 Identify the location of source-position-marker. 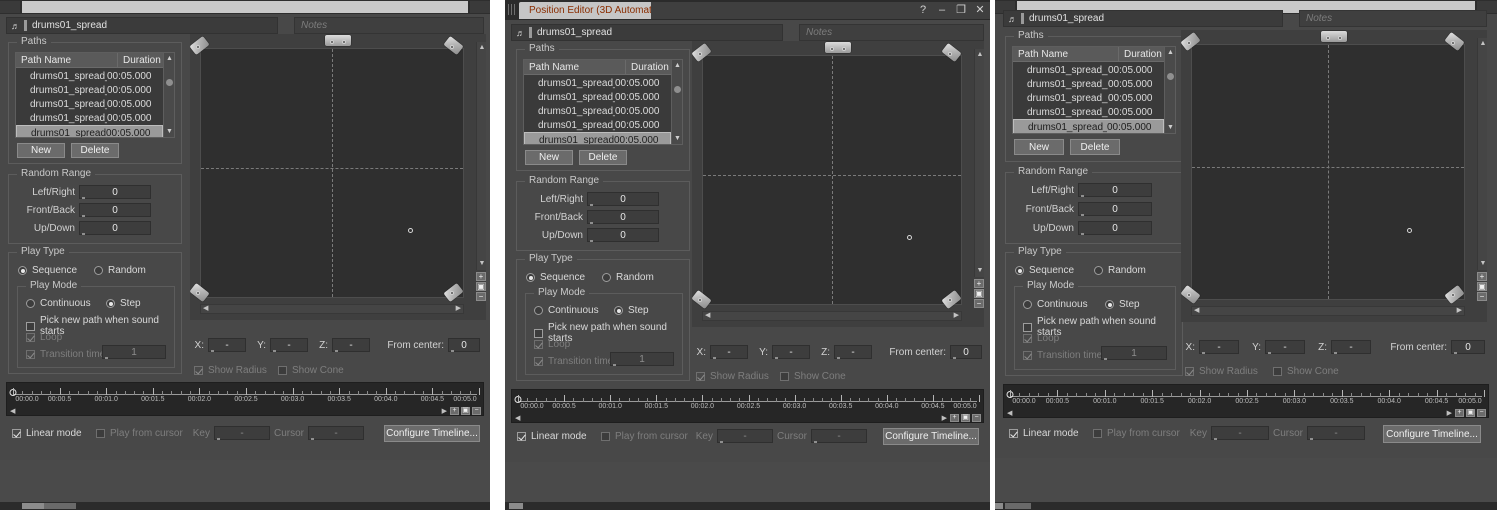
(410, 230).